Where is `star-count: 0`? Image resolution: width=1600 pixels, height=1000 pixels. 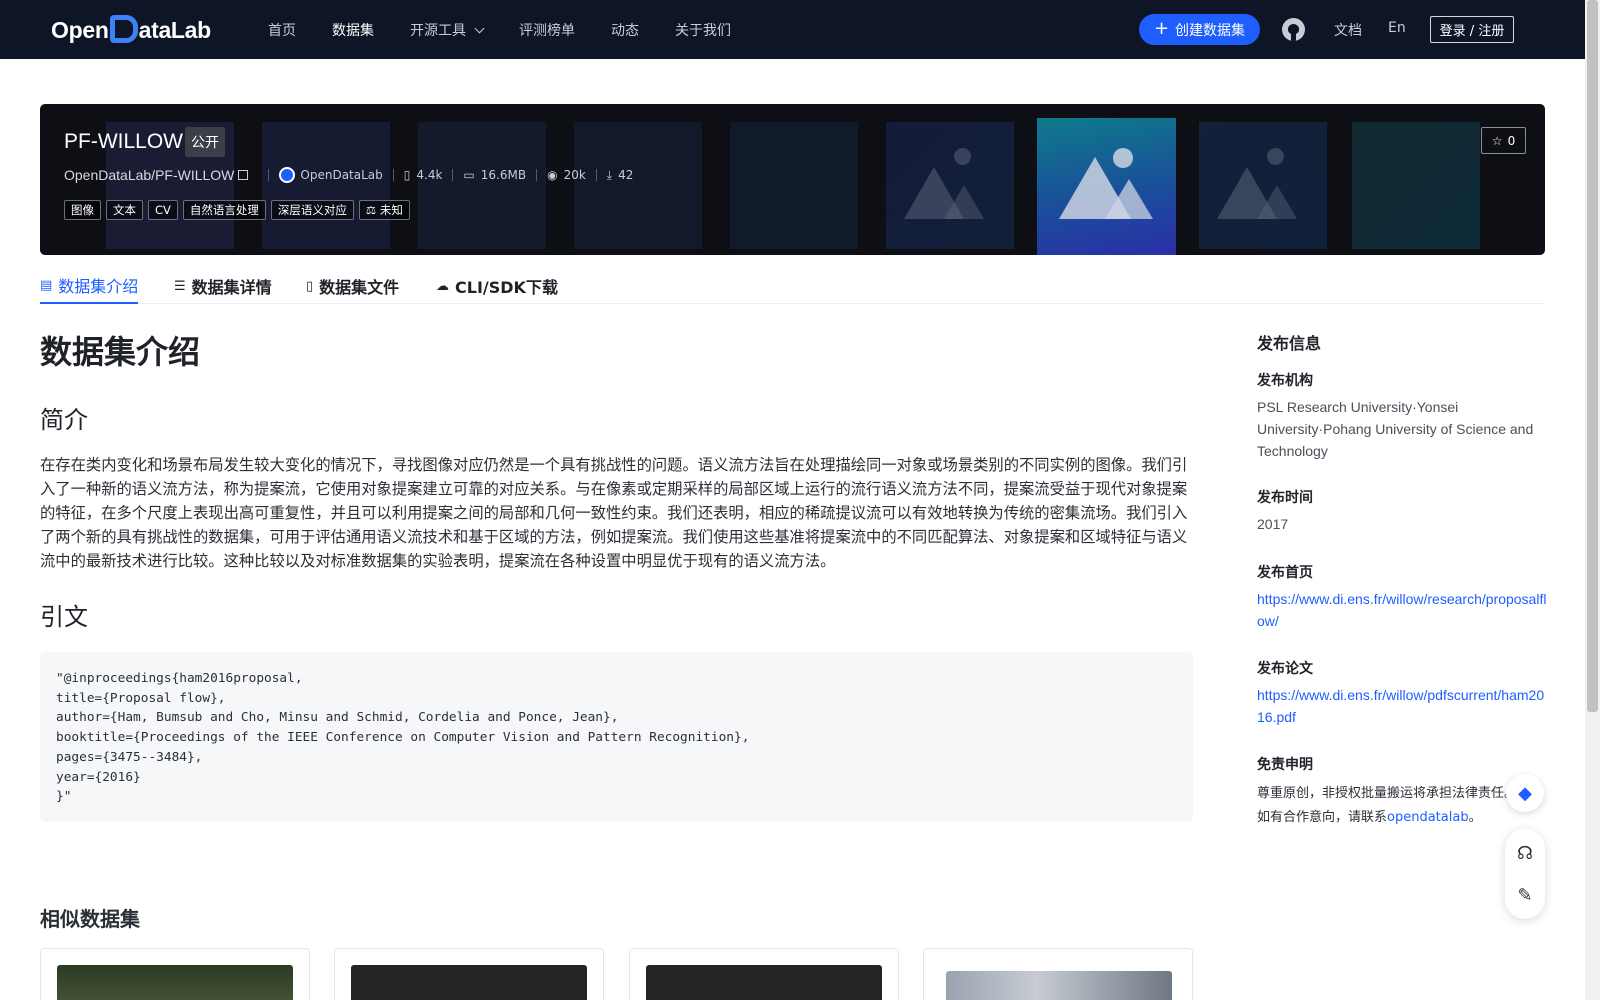
star-count: 0 is located at coordinates (1511, 140).